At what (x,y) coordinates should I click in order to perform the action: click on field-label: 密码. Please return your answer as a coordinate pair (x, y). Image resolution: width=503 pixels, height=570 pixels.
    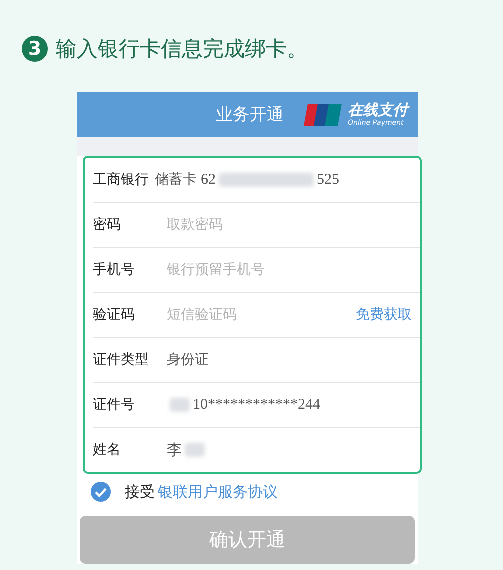
    Looking at the image, I should click on (107, 225).